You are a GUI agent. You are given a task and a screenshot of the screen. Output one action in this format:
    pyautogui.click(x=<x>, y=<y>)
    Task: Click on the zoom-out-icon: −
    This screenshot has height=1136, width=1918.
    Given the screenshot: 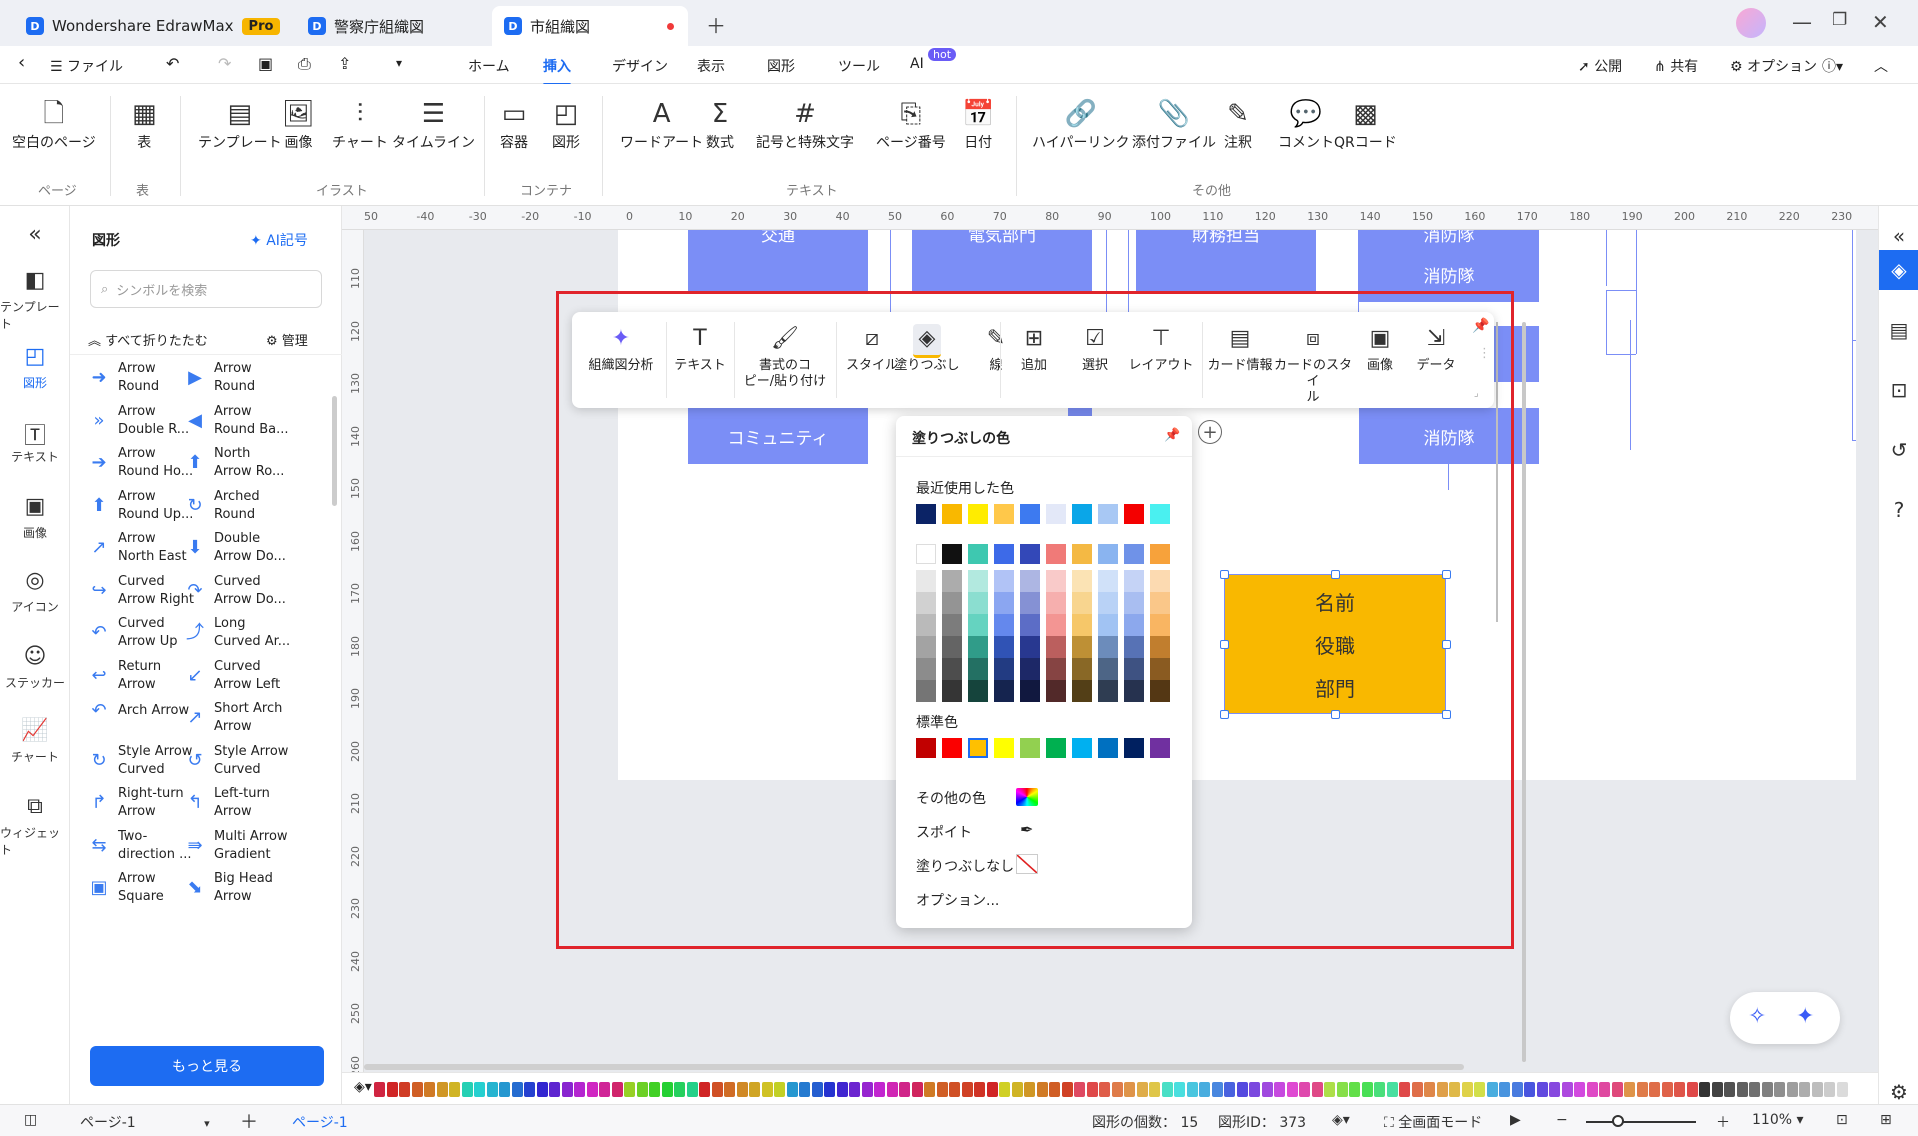 What is the action you would take?
    pyautogui.click(x=1562, y=1120)
    